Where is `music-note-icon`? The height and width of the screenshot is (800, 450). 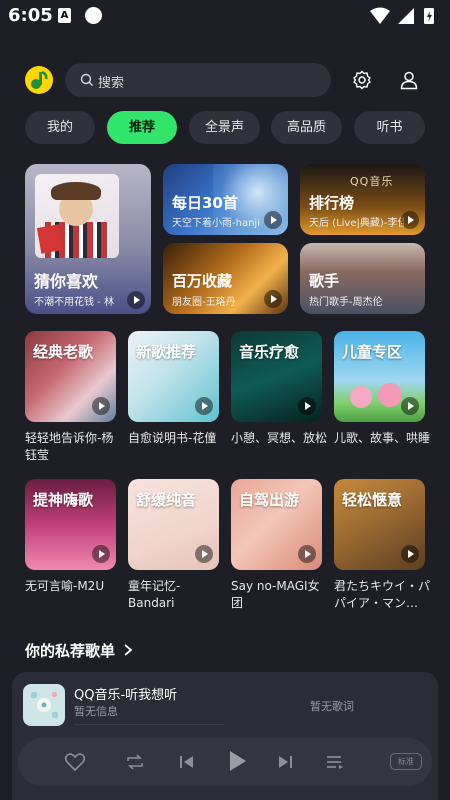
music-note-icon is located at coordinates (39, 79).